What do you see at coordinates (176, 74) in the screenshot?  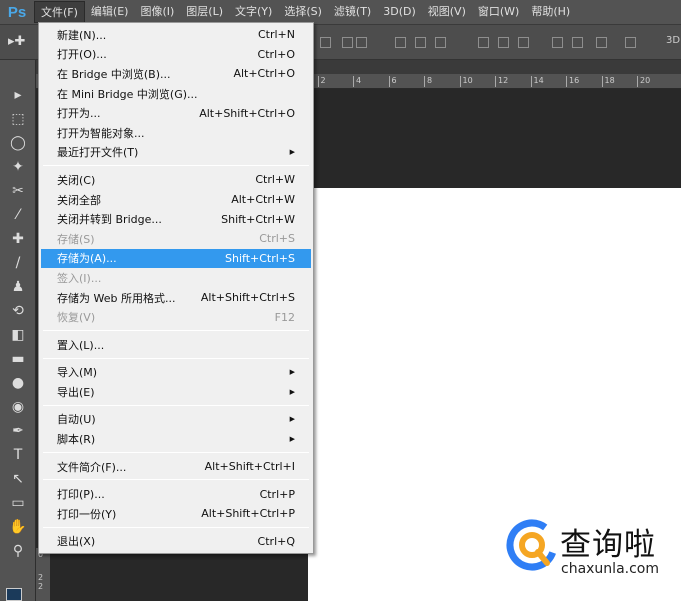 I see `menu-item: 在 Bridge 中浏览(B)... Alt+Ctrl+O` at bounding box center [176, 74].